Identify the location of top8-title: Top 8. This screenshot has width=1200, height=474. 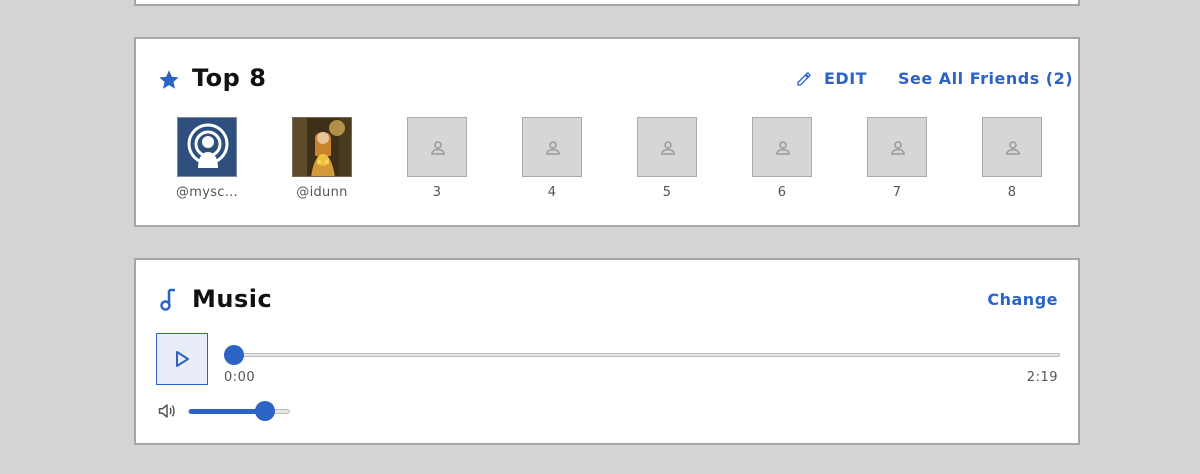
(229, 78).